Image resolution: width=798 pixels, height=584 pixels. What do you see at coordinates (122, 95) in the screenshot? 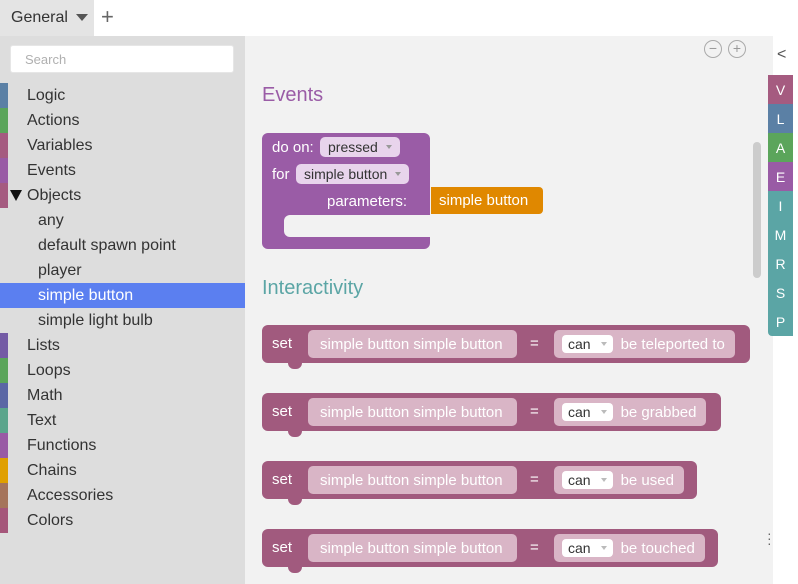
I see `category-item: Logic` at bounding box center [122, 95].